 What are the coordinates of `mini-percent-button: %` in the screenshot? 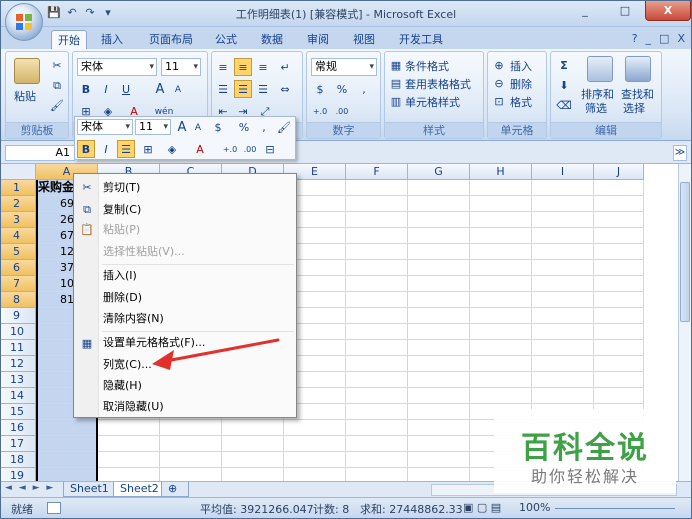 It's located at (244, 127).